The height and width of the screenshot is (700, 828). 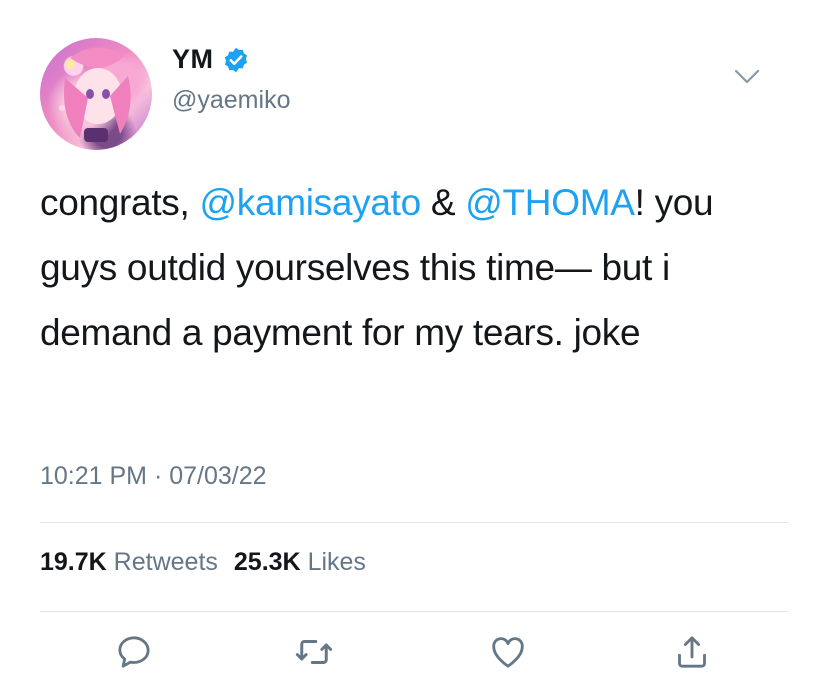 What do you see at coordinates (218, 476) in the screenshot?
I see `tweet-date: 07/03/22` at bounding box center [218, 476].